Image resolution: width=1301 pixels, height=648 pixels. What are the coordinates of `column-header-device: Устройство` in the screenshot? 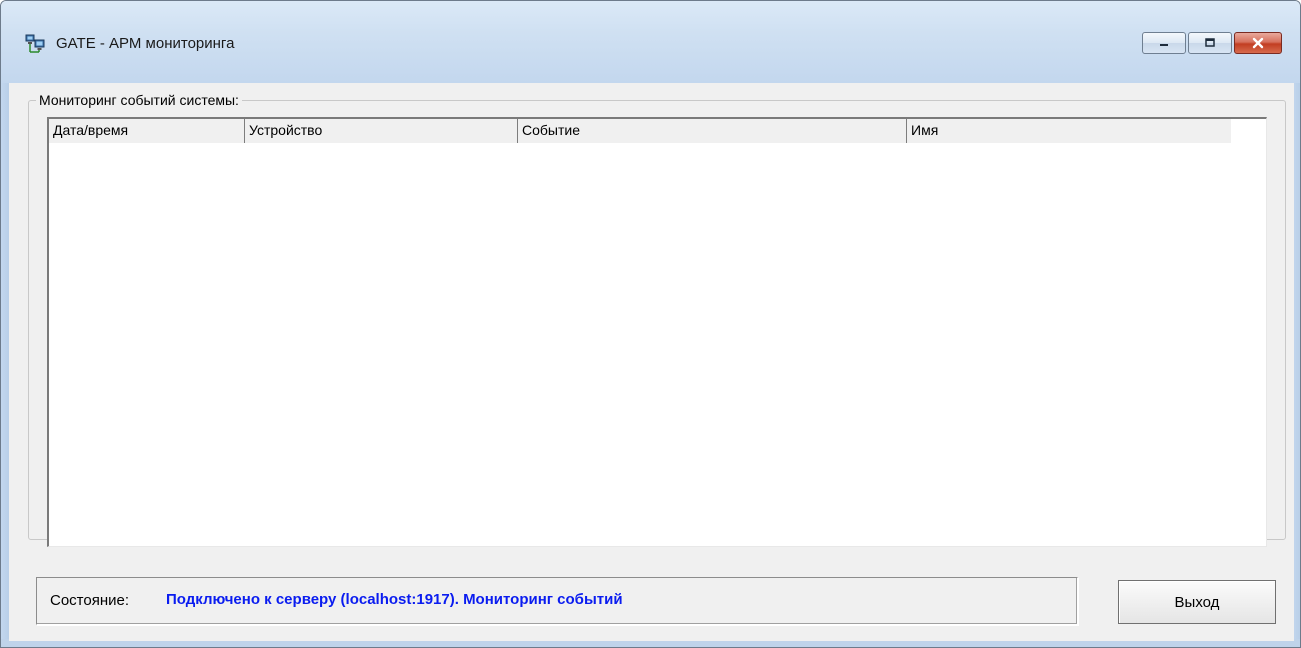 It's located at (381, 131).